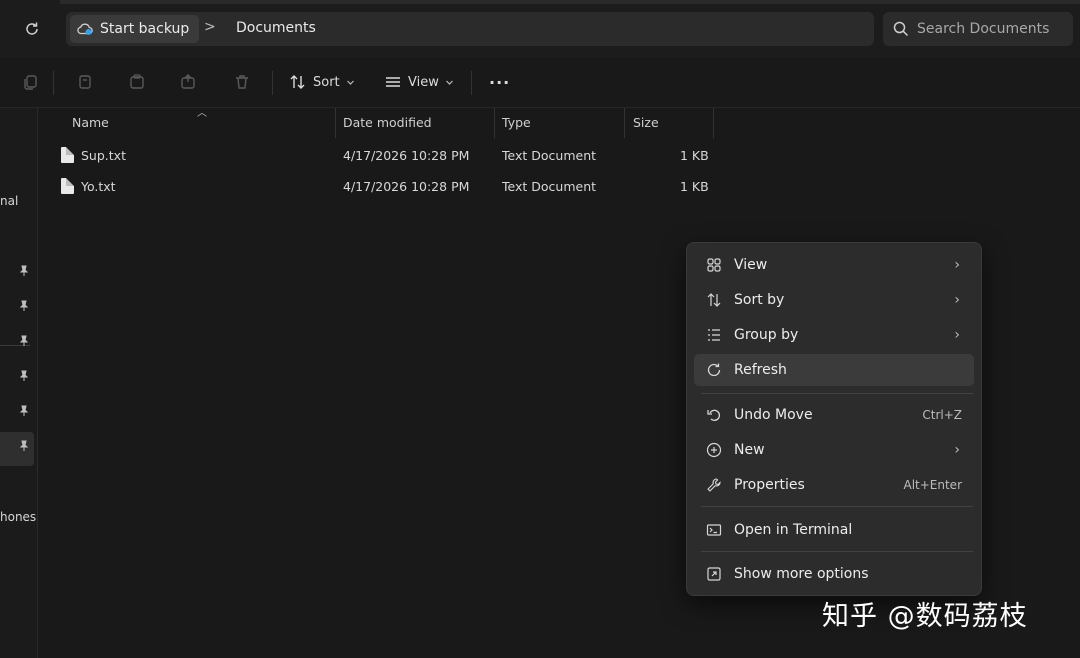  What do you see at coordinates (801, 574) in the screenshot?
I see `menu-item-label: Show more options` at bounding box center [801, 574].